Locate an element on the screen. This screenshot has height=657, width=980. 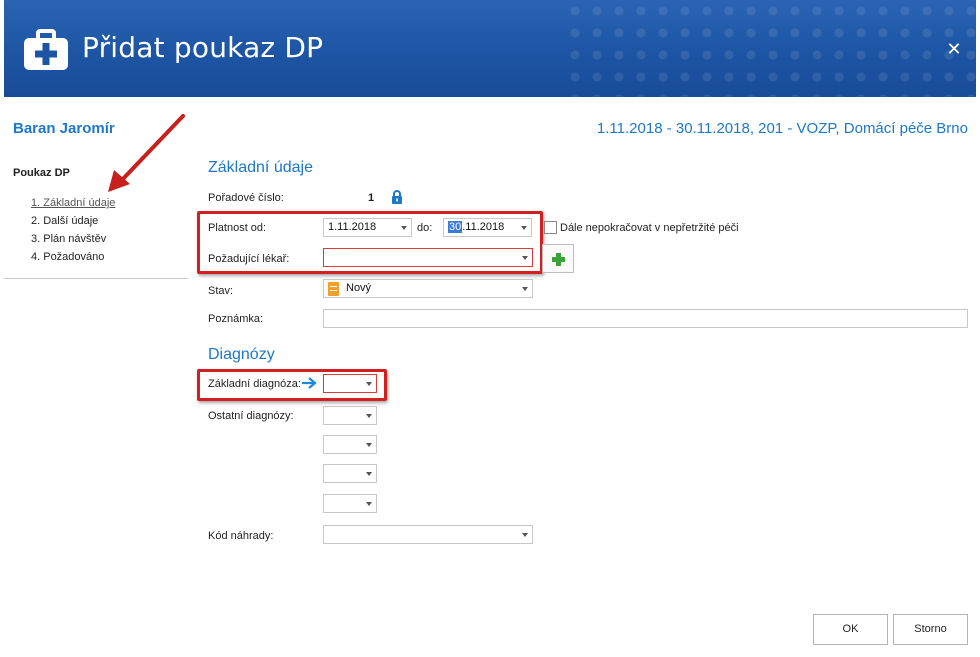
note-label: Poznámka: is located at coordinates (236, 319).